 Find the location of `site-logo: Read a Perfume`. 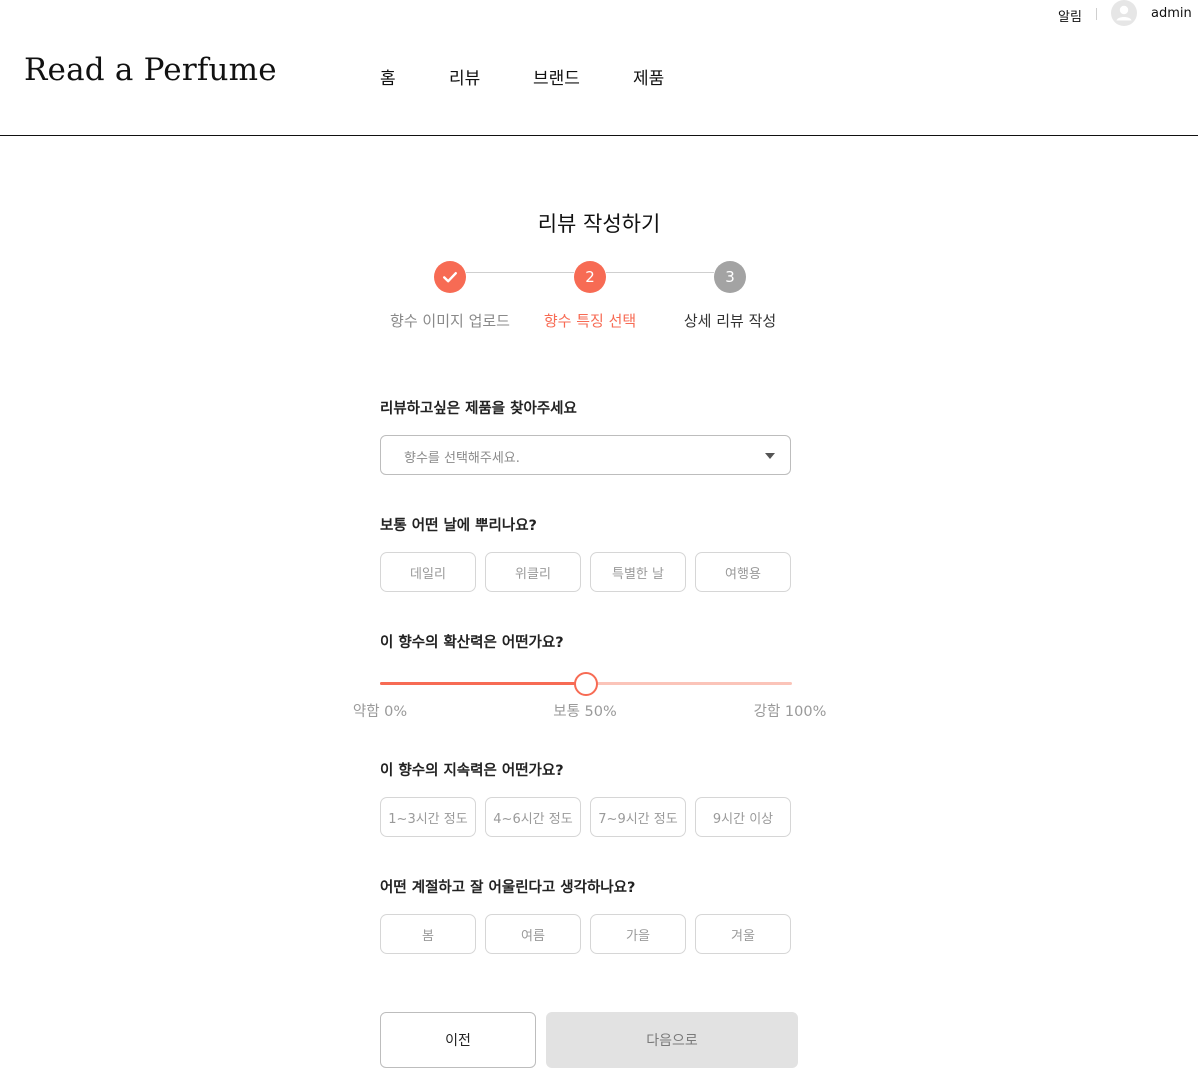

site-logo: Read a Perfume is located at coordinates (150, 70).